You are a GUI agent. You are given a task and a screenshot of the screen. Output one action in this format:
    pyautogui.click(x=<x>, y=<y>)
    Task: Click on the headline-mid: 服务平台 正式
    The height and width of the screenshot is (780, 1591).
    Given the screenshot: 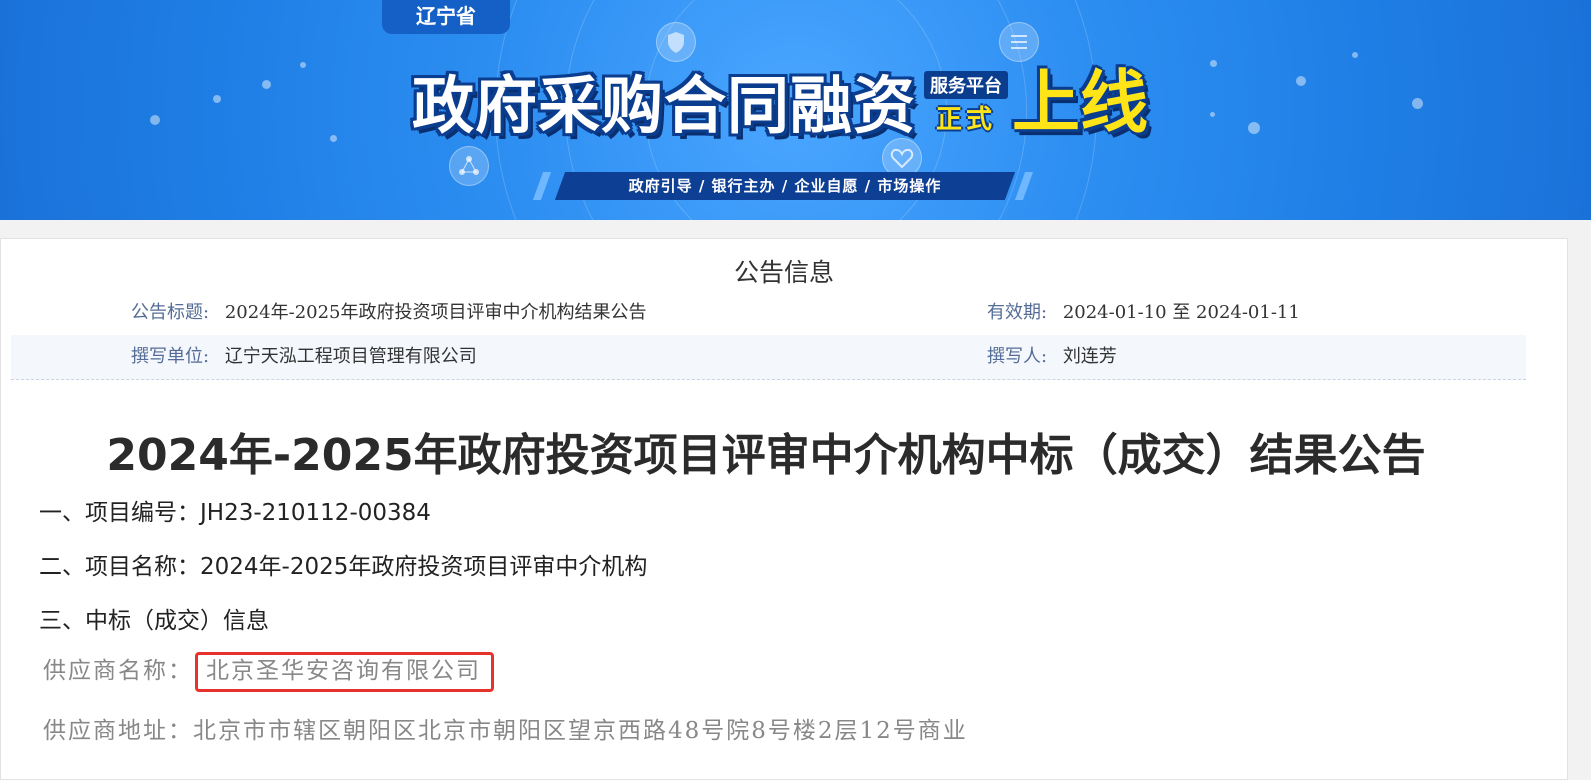 What is the action you would take?
    pyautogui.click(x=966, y=103)
    